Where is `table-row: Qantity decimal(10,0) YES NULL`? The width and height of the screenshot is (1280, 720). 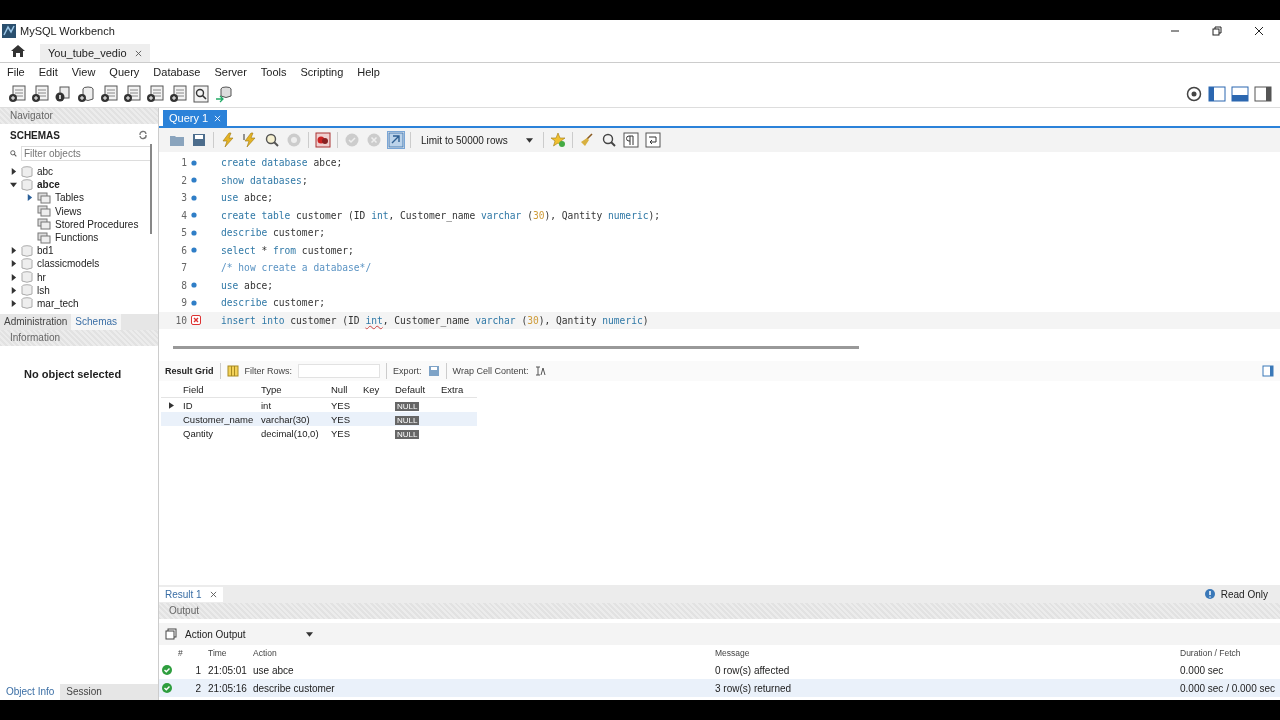
table-row: Qantity decimal(10,0) YES NULL is located at coordinates (319, 433).